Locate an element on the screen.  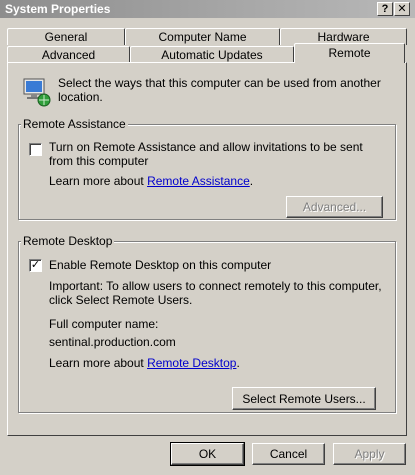
ok-button: OK is located at coordinates (207, 454).